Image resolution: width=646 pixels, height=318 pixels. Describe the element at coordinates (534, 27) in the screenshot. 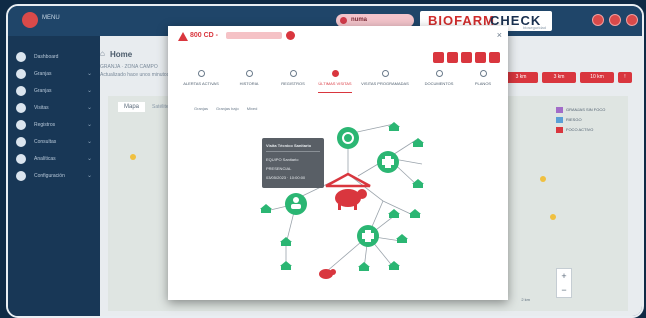

I see `brand-tag: bioseguridad` at that location.